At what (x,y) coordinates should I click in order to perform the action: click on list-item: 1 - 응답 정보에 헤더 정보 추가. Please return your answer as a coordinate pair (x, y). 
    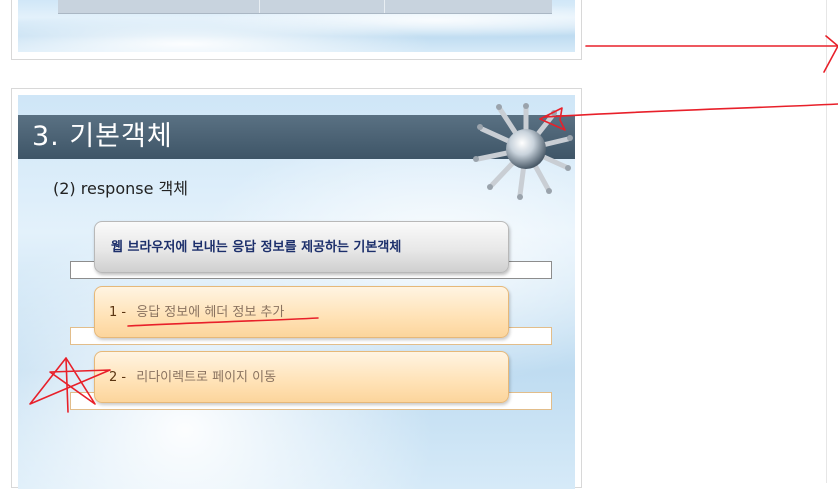
    Looking at the image, I should click on (301, 312).